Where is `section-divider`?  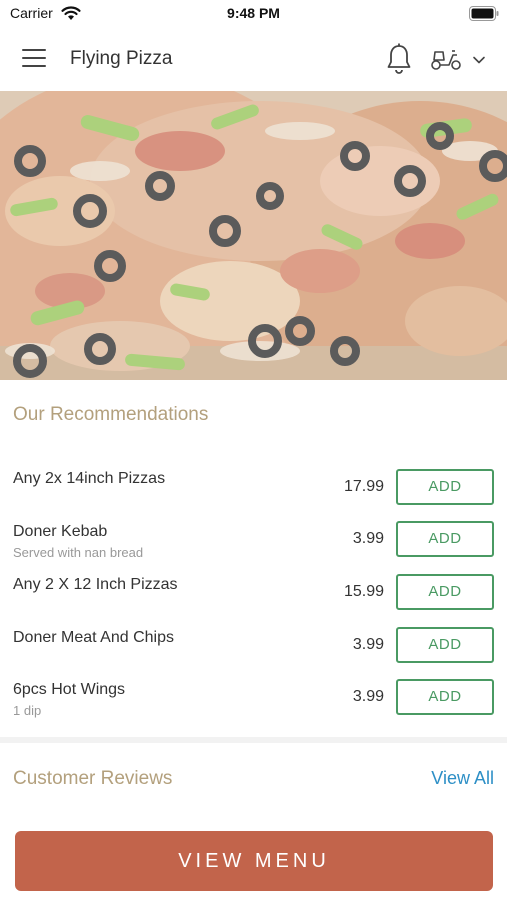 section-divider is located at coordinates (253, 740).